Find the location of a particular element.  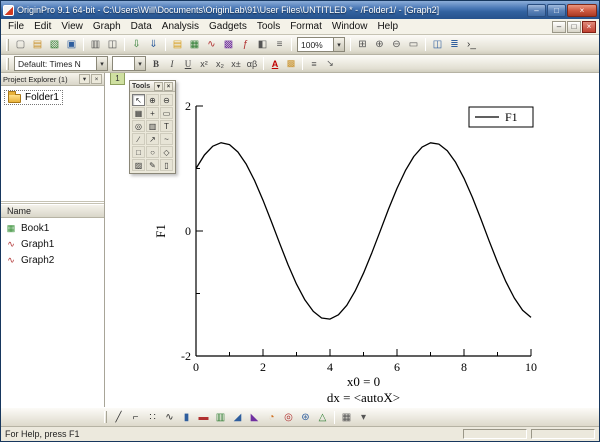

new-workbook-icon: ▦ is located at coordinates (195, 45).